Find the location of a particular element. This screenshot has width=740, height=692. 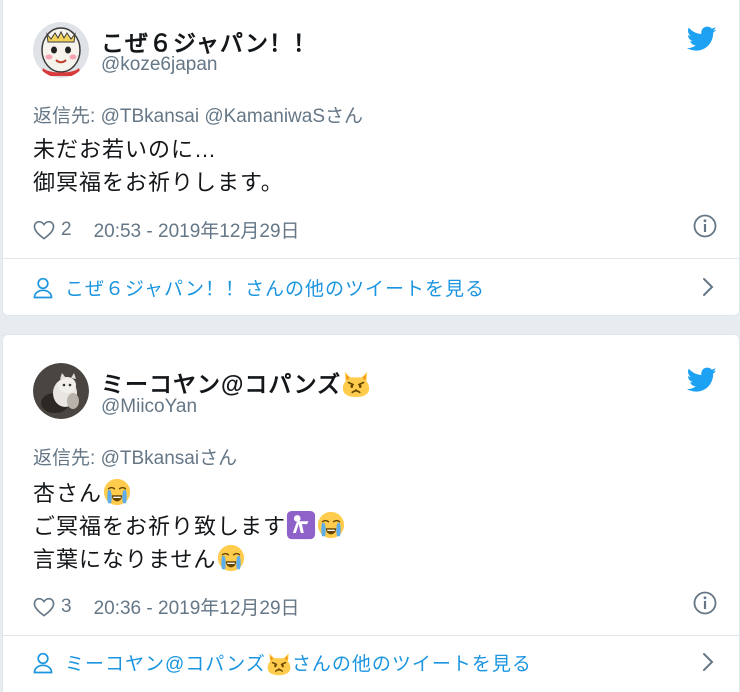

reply-context: 返信先: @TBkansai @KamaniwaSさん is located at coordinates (198, 114).